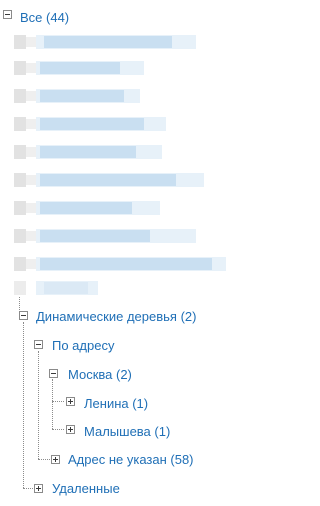 The image size is (320, 506). I want to click on tree-node-label: Малышева (1), so click(127, 431).